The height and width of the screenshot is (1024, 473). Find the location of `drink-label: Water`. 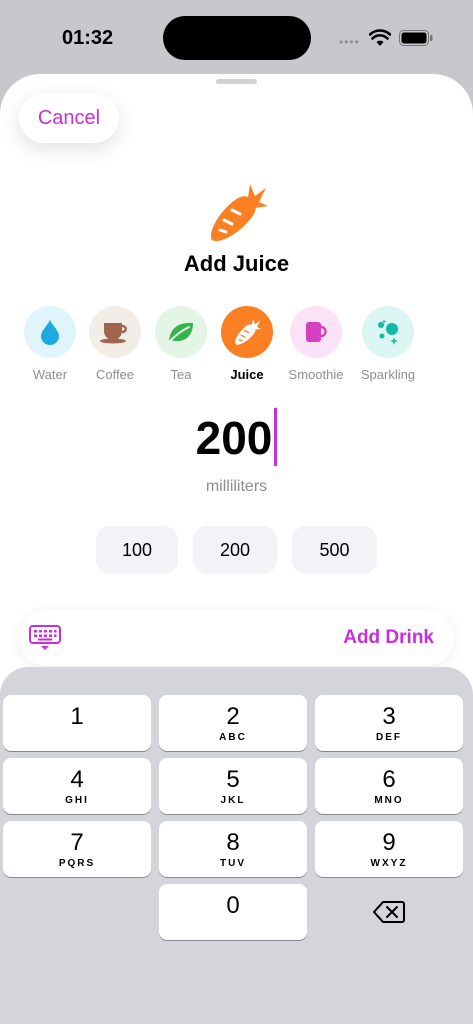

drink-label: Water is located at coordinates (50, 374).